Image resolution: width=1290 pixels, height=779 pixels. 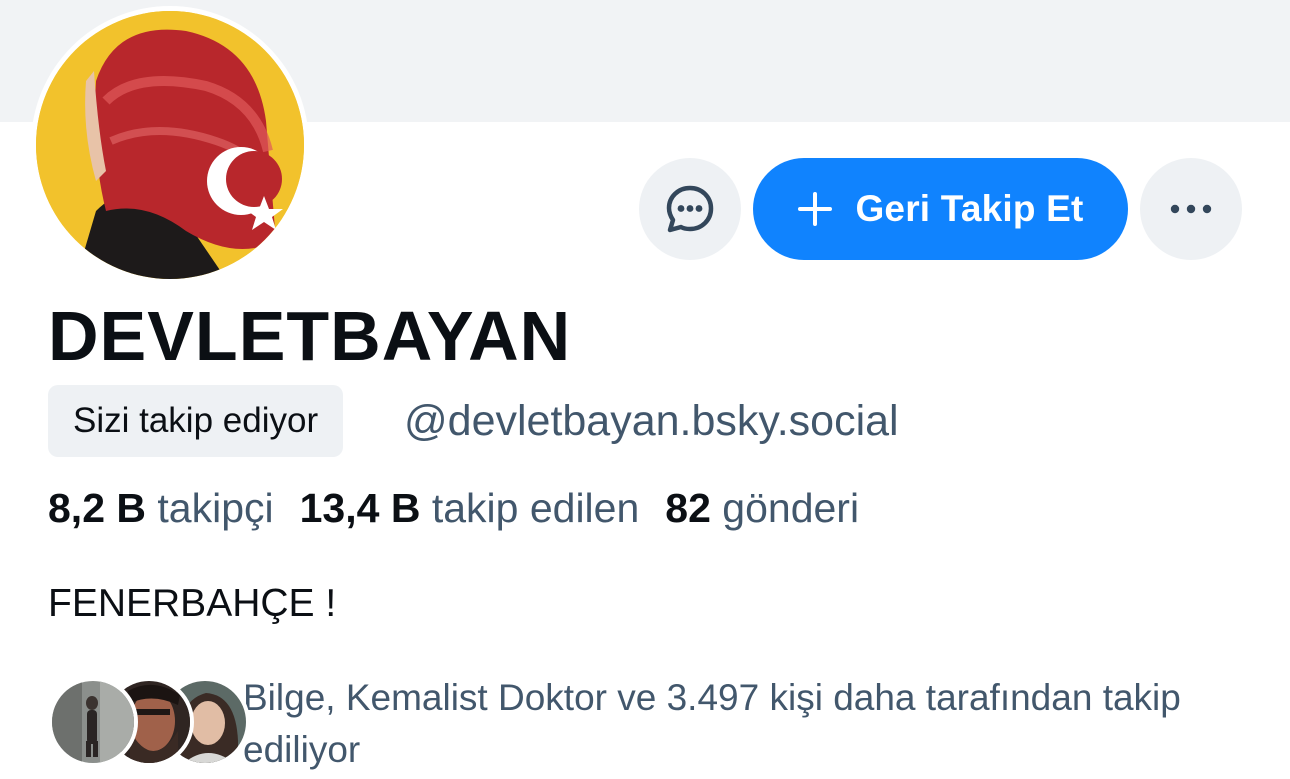 What do you see at coordinates (791, 508) in the screenshot?
I see `posts-label: gönderi` at bounding box center [791, 508].